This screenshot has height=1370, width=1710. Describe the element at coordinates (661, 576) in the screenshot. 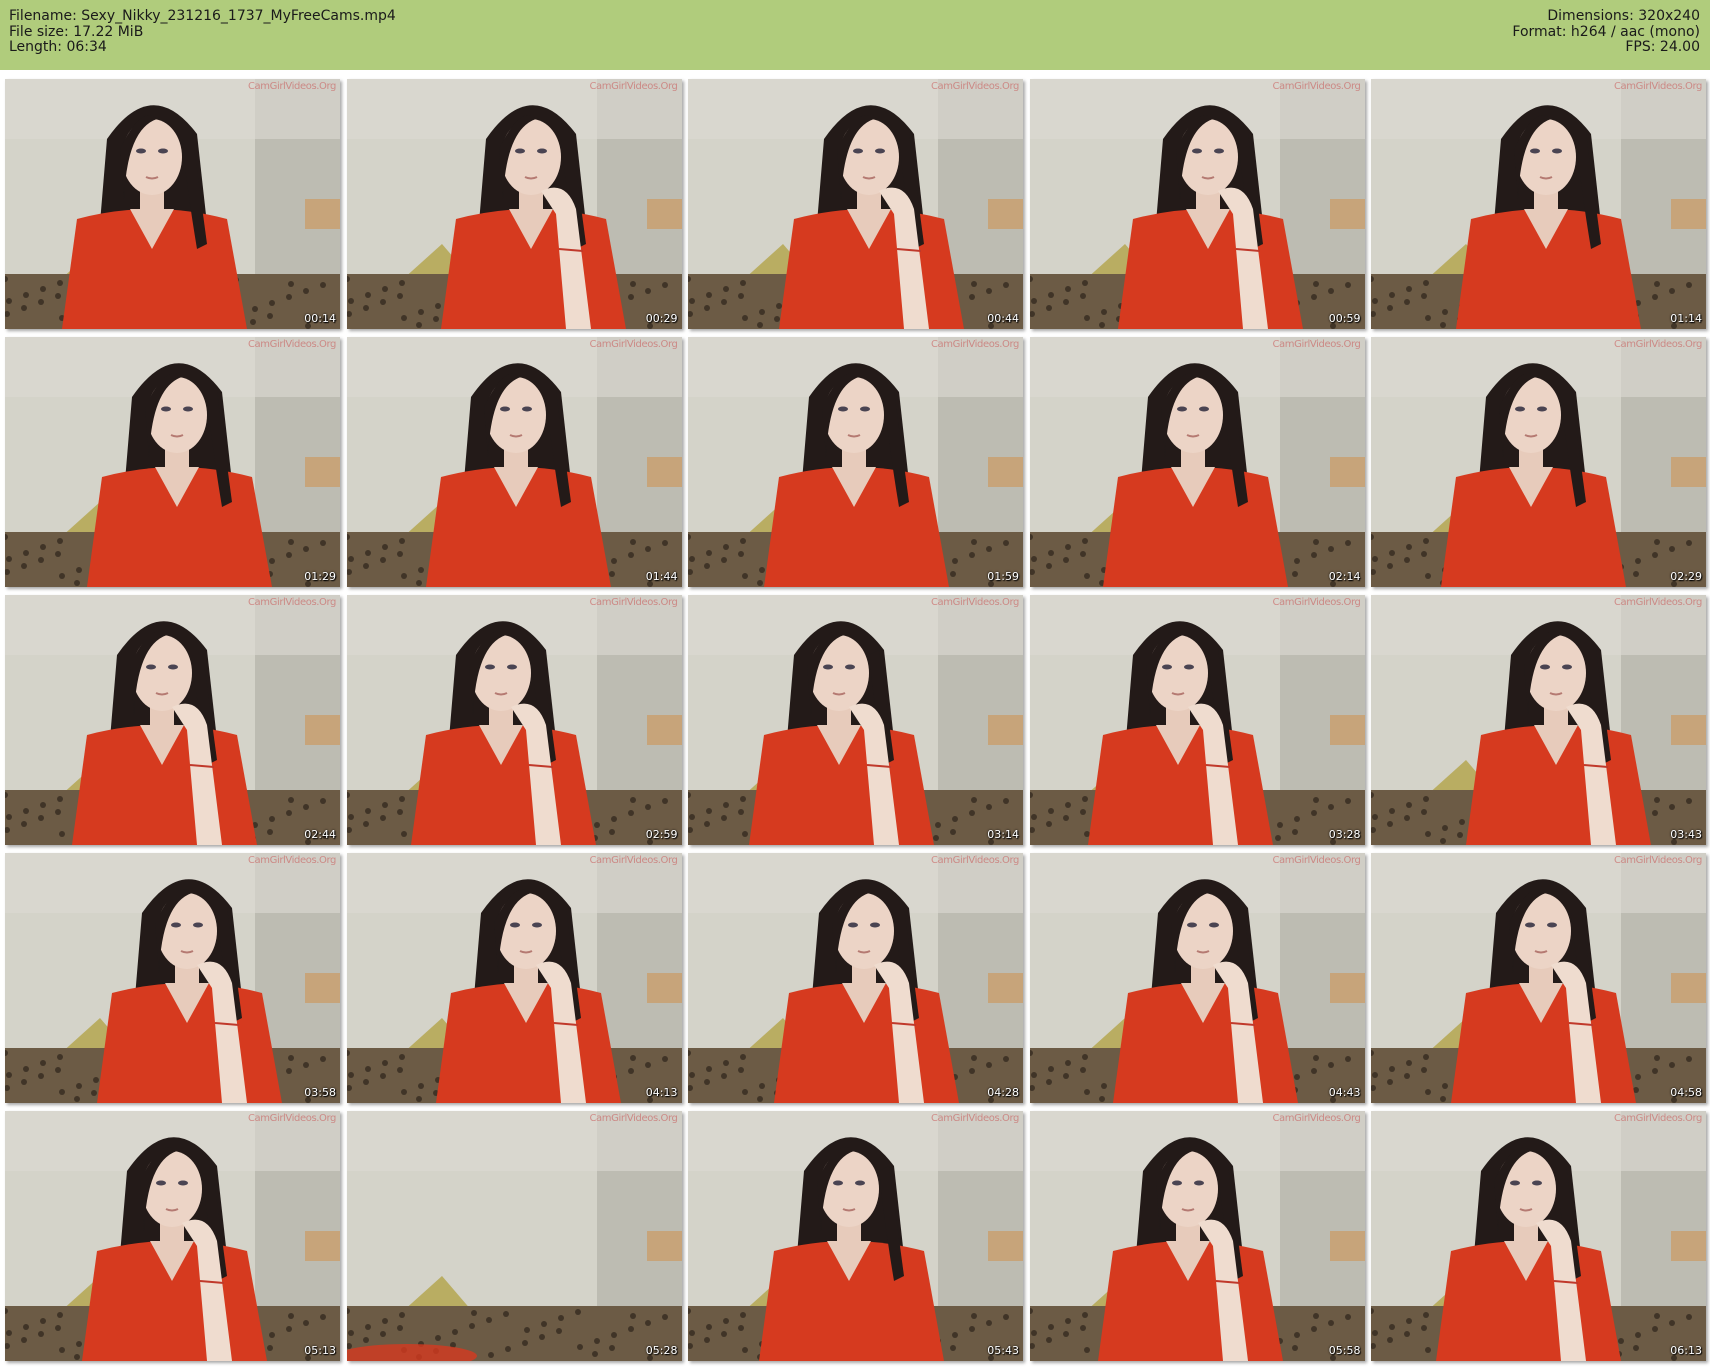

I see `timestamp-label: 01:44` at that location.